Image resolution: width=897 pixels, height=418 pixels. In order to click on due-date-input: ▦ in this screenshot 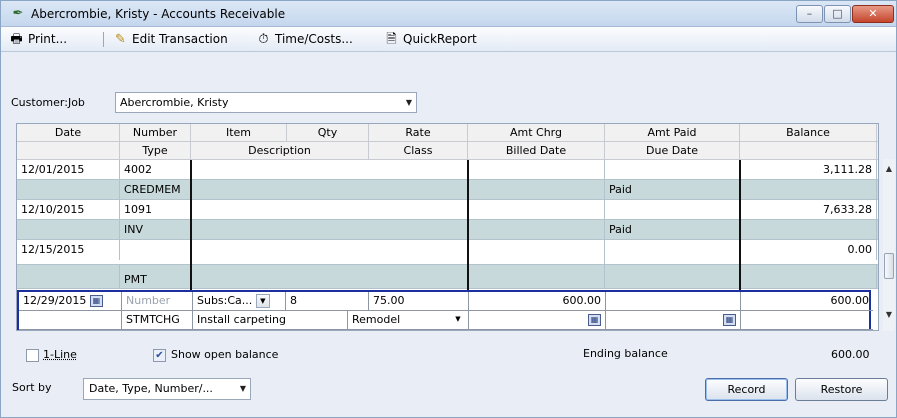, I will do `click(673, 320)`.